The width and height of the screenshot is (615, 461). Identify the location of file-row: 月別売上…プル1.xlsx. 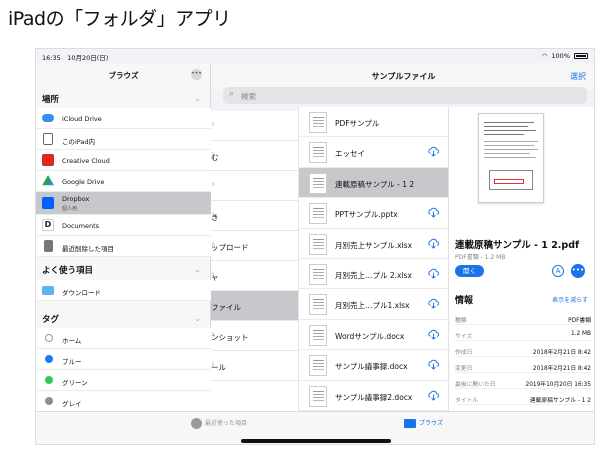
(373, 304).